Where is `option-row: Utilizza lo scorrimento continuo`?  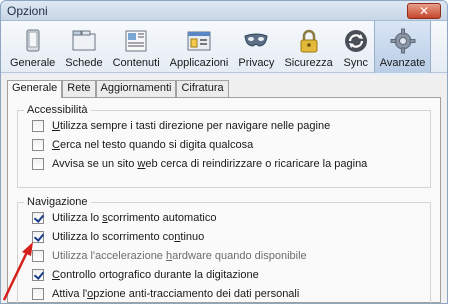 option-row: Utilizza lo scorrimento continuo is located at coordinates (224, 236).